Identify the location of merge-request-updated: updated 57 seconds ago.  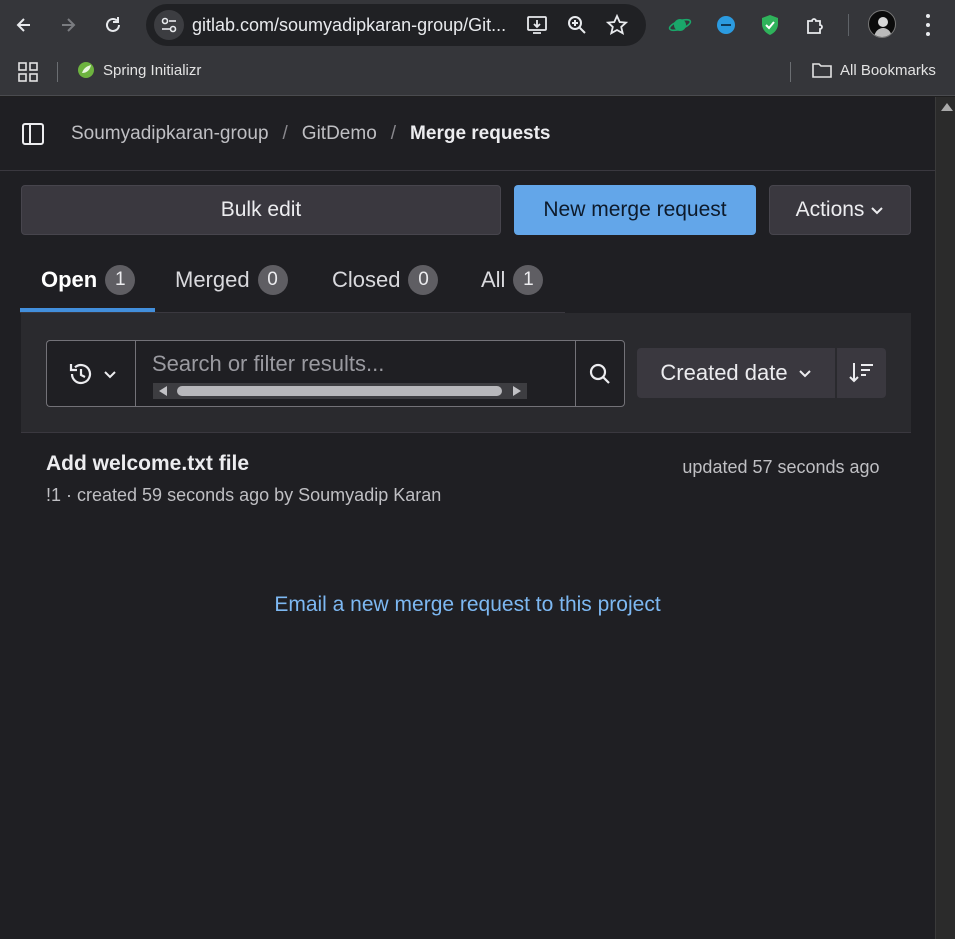
(781, 467).